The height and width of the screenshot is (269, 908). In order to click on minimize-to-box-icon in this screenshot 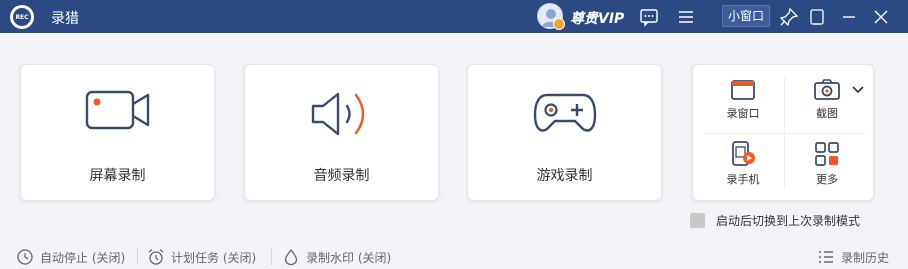, I will do `click(817, 17)`.